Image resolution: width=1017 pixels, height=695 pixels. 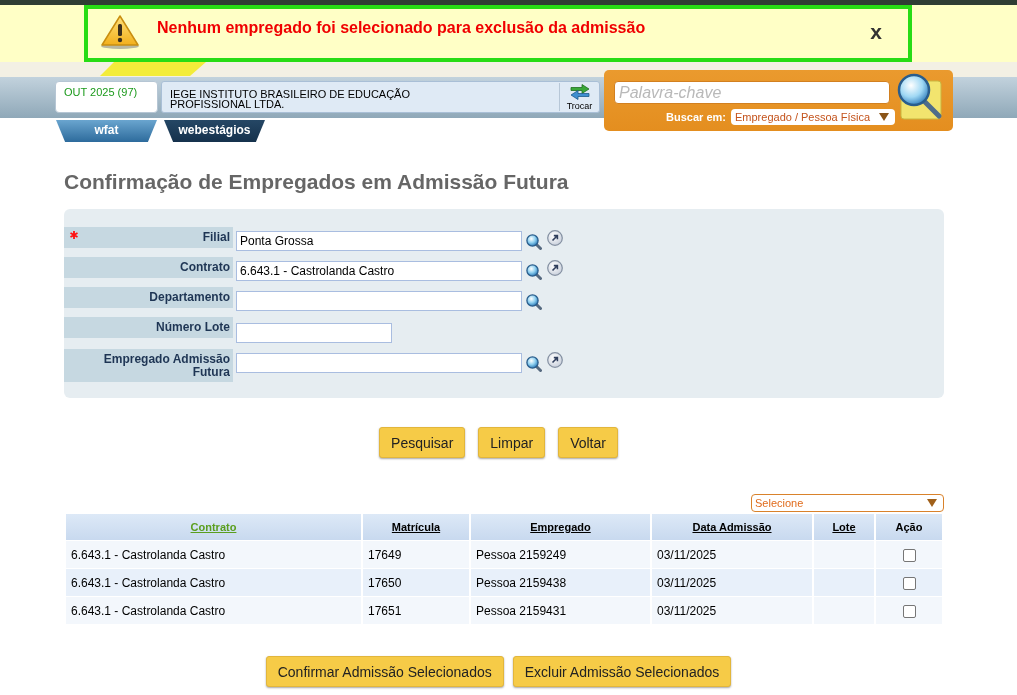 I want to click on action-button: Excluir Admissão Selecionados, so click(x=622, y=671).